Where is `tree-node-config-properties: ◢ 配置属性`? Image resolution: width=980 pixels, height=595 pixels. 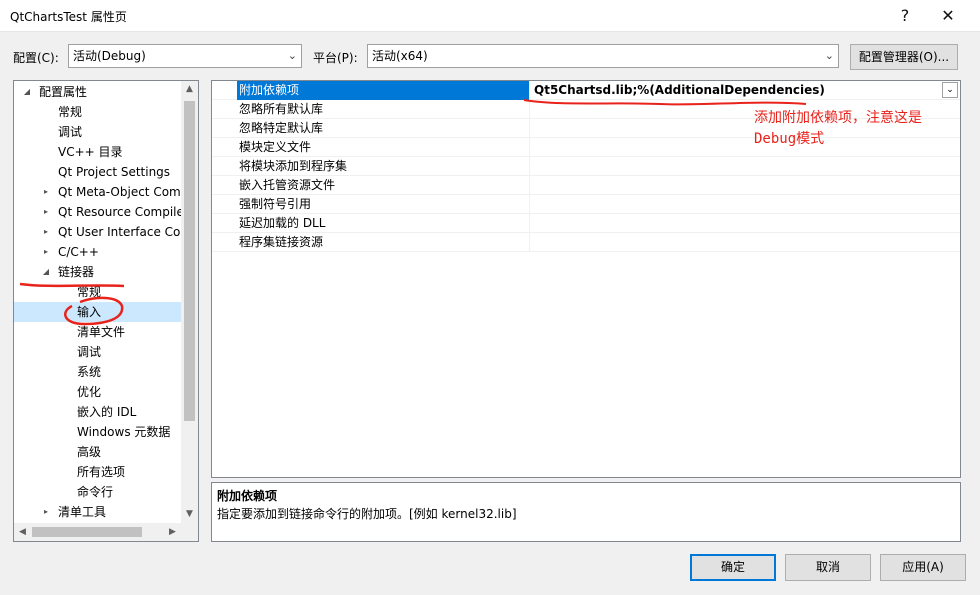 tree-node-config-properties: ◢ 配置属性 is located at coordinates (97, 92).